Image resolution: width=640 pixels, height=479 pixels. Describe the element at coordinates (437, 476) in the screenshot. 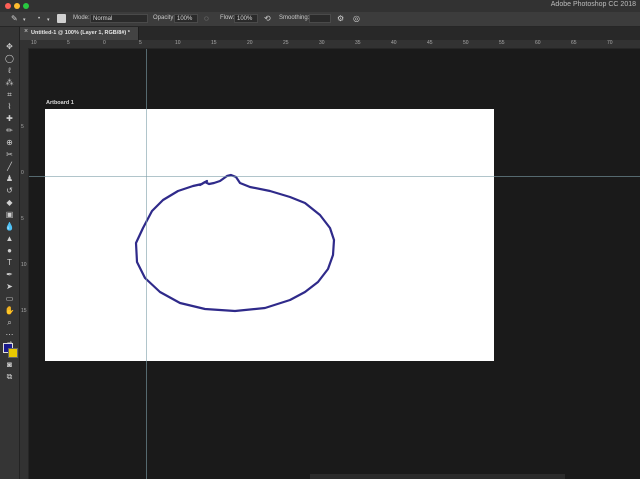

I see `status-strip` at that location.